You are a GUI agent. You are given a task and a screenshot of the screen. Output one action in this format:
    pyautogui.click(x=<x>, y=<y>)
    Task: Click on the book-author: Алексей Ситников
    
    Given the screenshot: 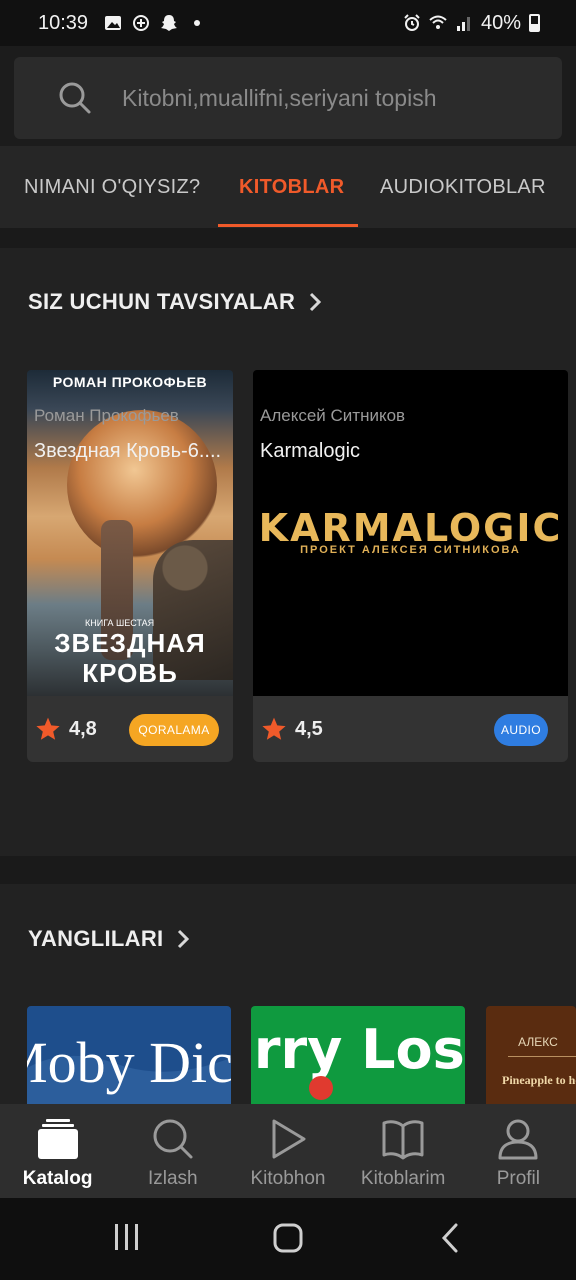 What is the action you would take?
    pyautogui.click(x=332, y=416)
    